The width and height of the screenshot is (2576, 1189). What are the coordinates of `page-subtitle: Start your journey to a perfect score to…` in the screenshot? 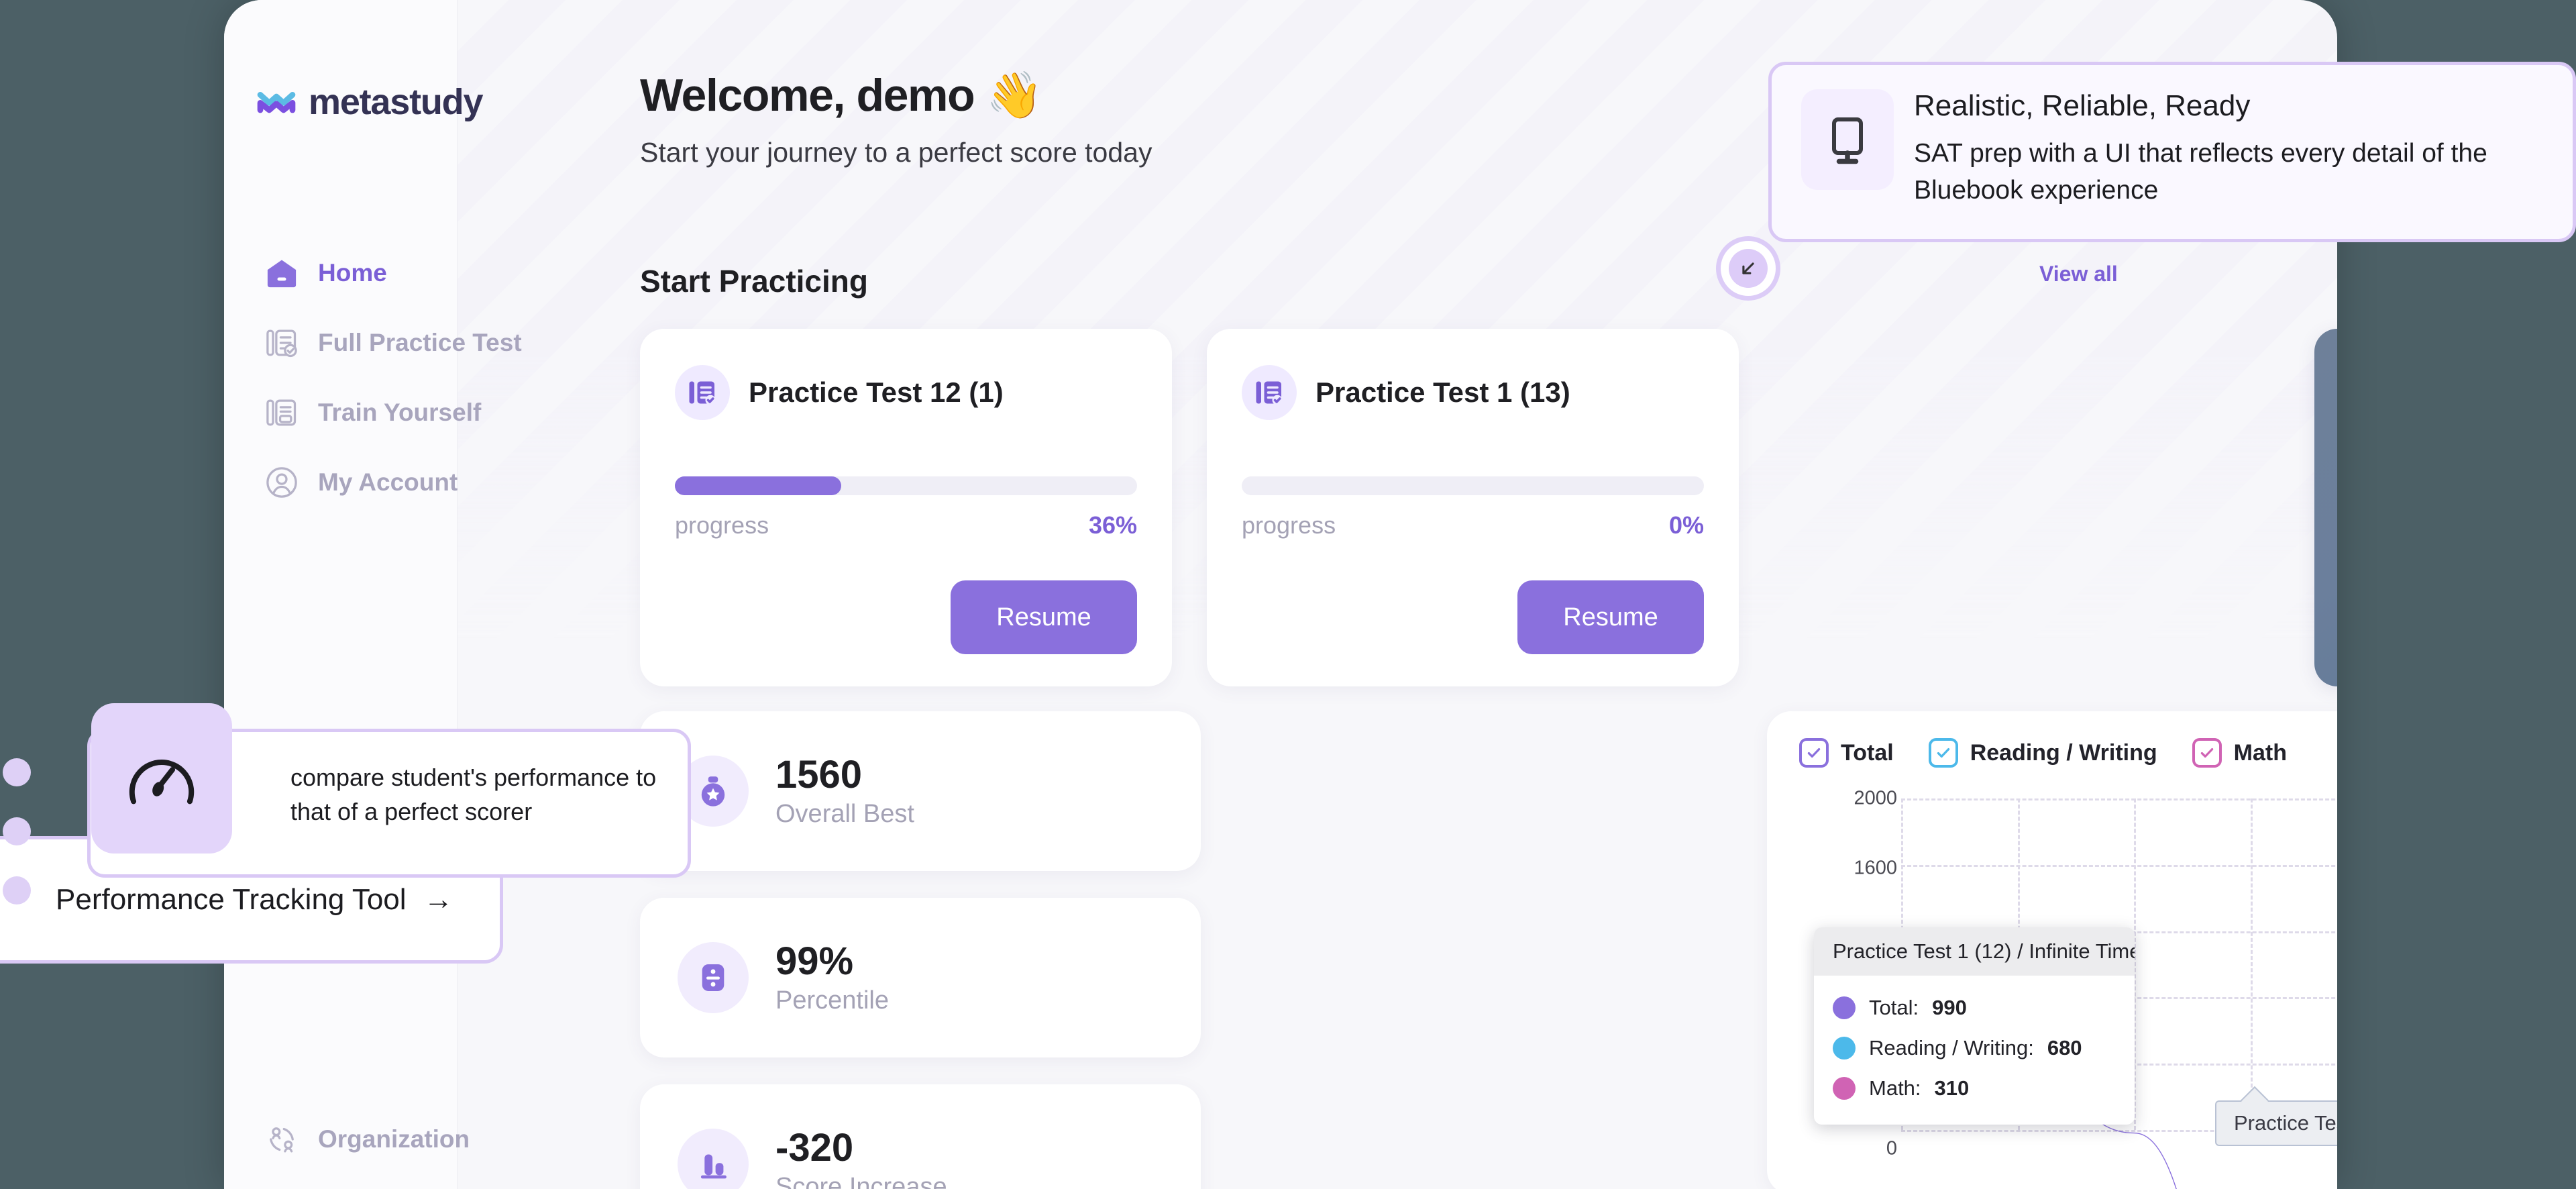 It's located at (896, 152).